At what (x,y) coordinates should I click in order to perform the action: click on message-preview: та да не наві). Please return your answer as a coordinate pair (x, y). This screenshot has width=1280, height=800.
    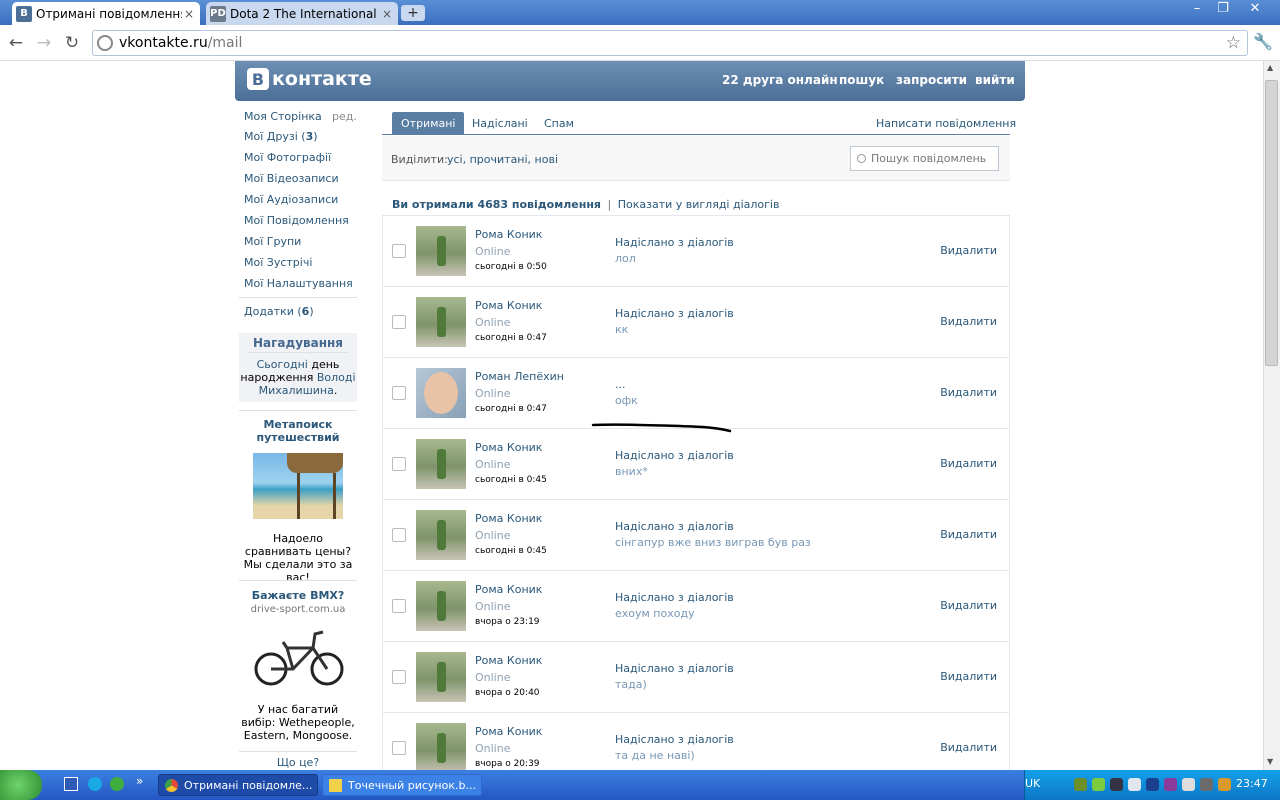
    Looking at the image, I should click on (655, 755).